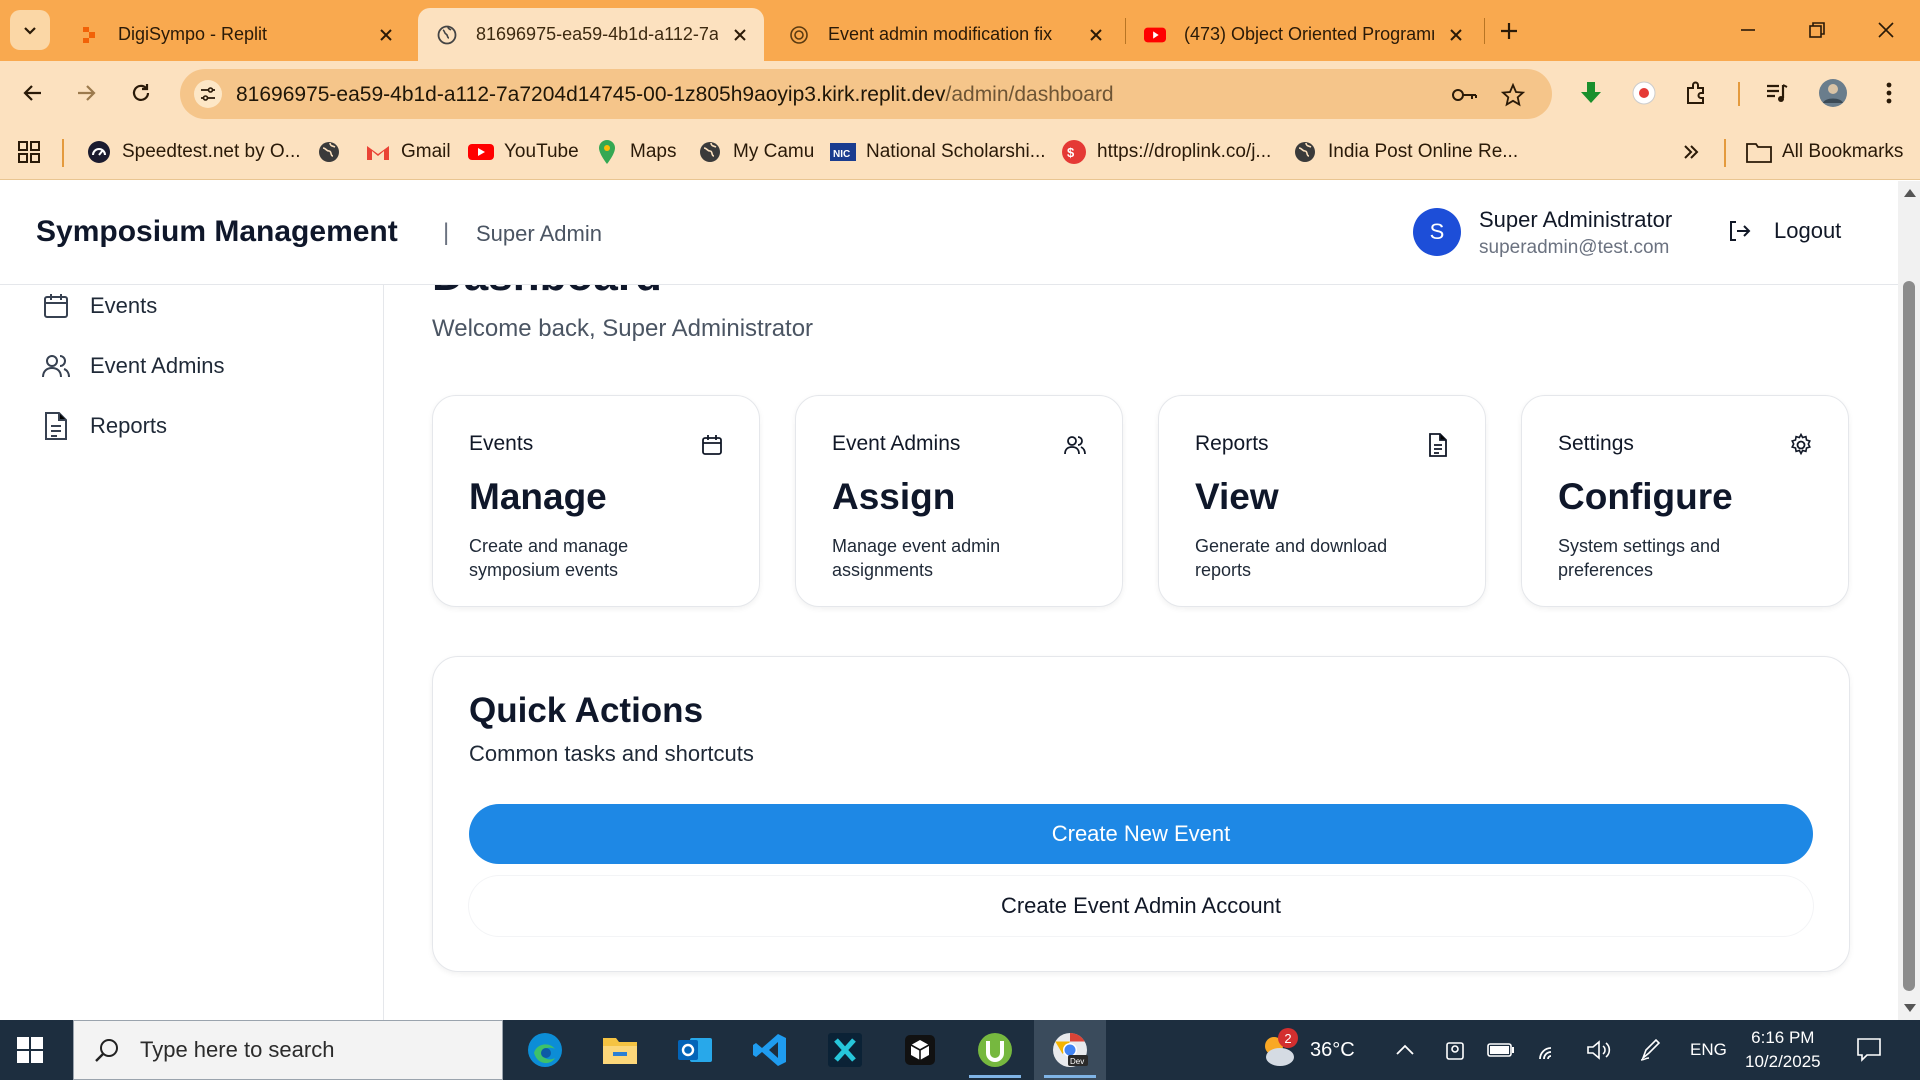 This screenshot has width=1920, height=1080. I want to click on card-description: Manage event admin assignments, so click(916, 558).